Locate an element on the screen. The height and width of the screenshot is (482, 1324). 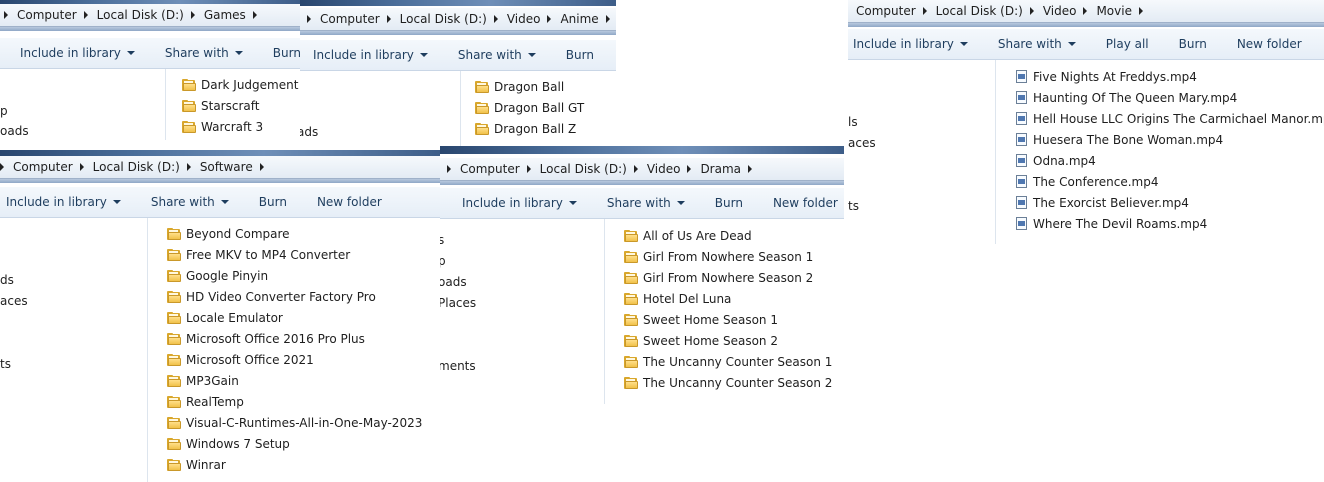
nav-item: aces is located at coordinates (862, 143).